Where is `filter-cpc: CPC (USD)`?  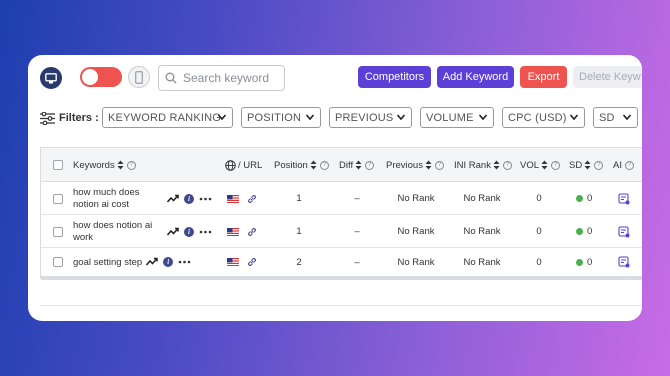 filter-cpc: CPC (USD) is located at coordinates (543, 117).